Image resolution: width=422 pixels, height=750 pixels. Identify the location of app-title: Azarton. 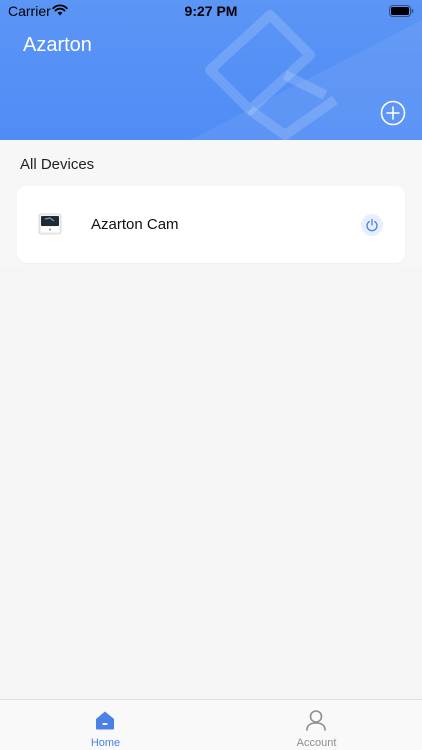
(57, 45).